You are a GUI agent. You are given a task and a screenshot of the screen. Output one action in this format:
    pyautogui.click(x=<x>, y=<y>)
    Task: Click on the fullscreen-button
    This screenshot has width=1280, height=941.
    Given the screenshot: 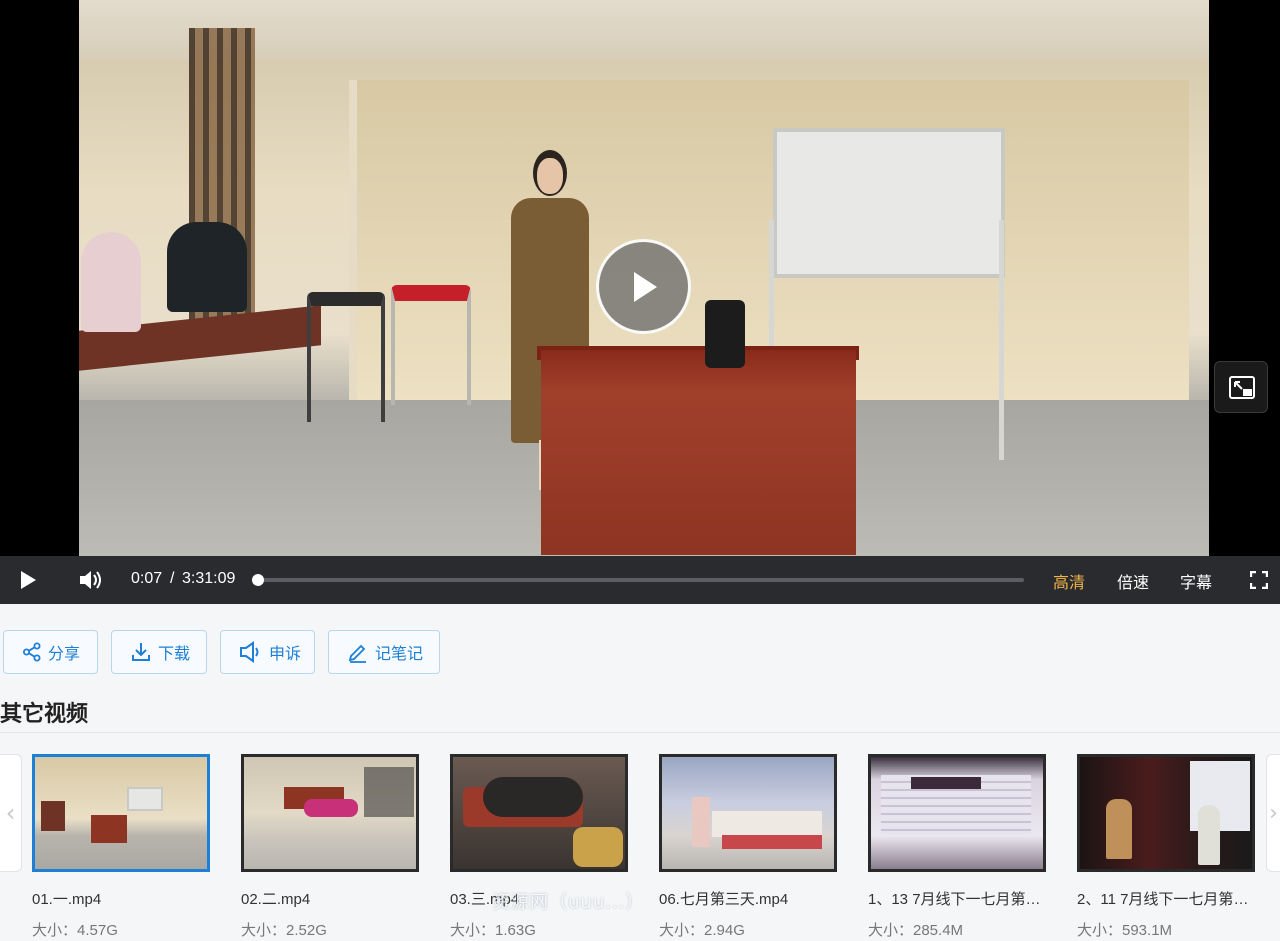 What is the action you would take?
    pyautogui.click(x=1260, y=580)
    